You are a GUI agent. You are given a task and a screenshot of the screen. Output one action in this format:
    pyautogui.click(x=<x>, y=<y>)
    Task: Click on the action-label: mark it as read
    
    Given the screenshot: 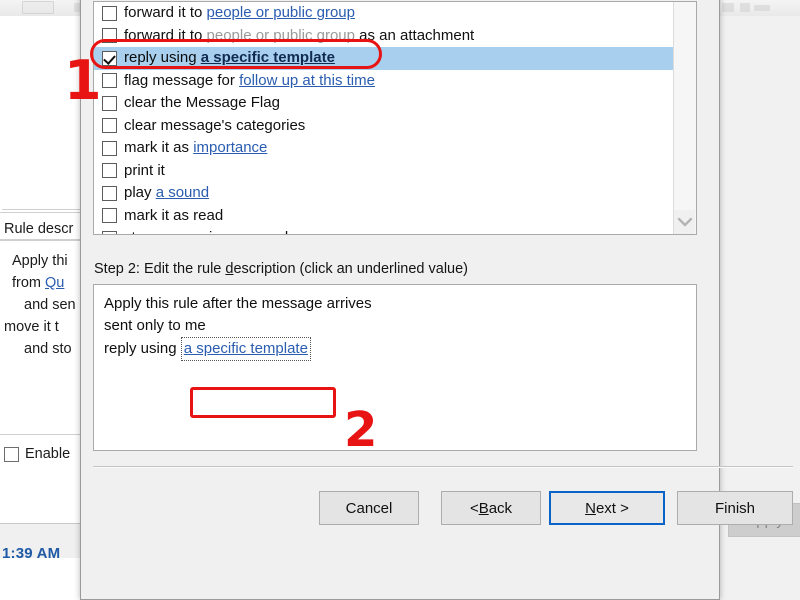 What is the action you would take?
    pyautogui.click(x=173, y=216)
    